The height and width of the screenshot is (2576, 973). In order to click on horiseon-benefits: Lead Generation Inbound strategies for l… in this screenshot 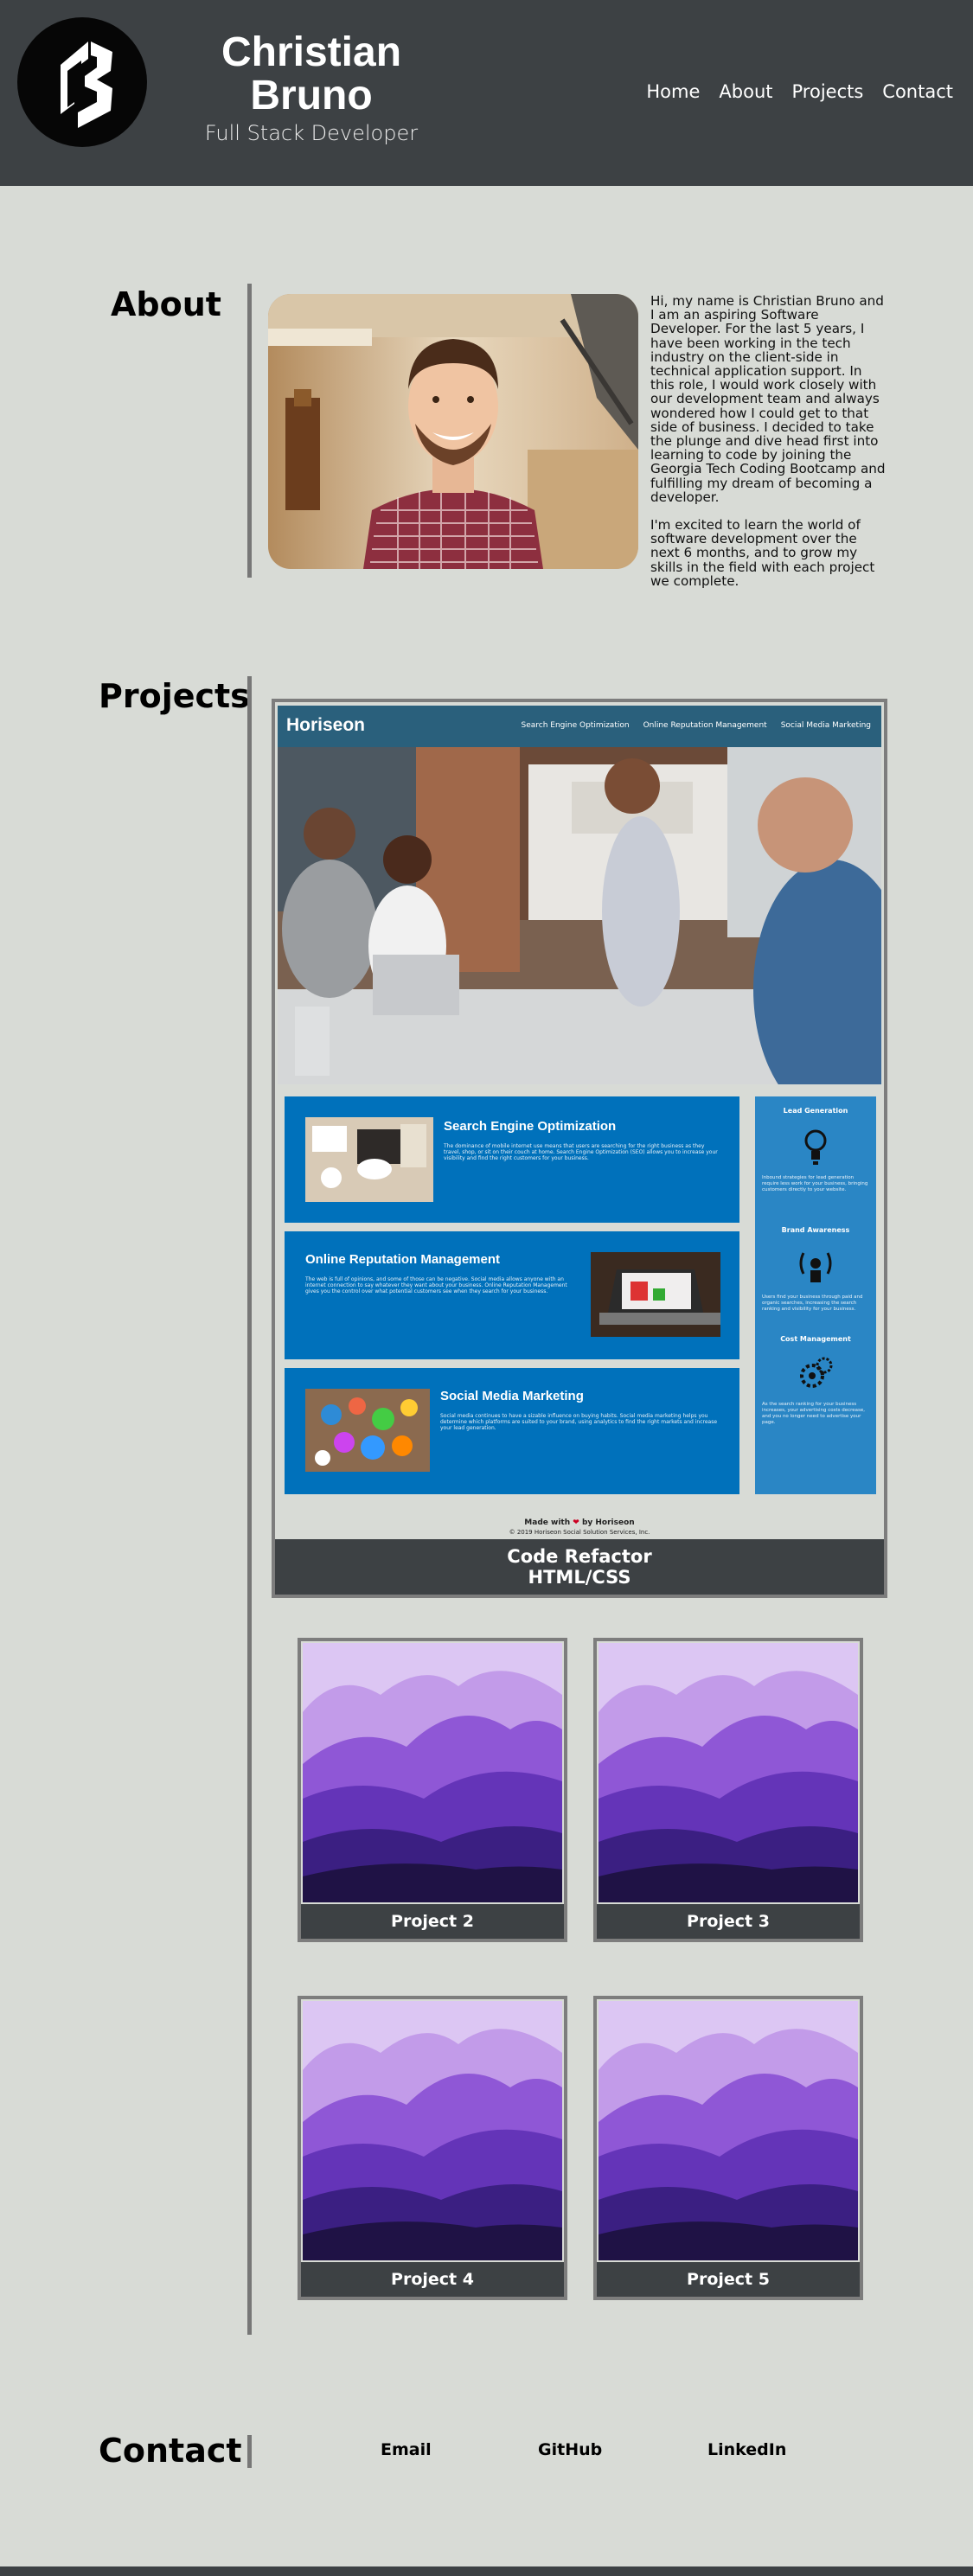, I will do `click(816, 1295)`.